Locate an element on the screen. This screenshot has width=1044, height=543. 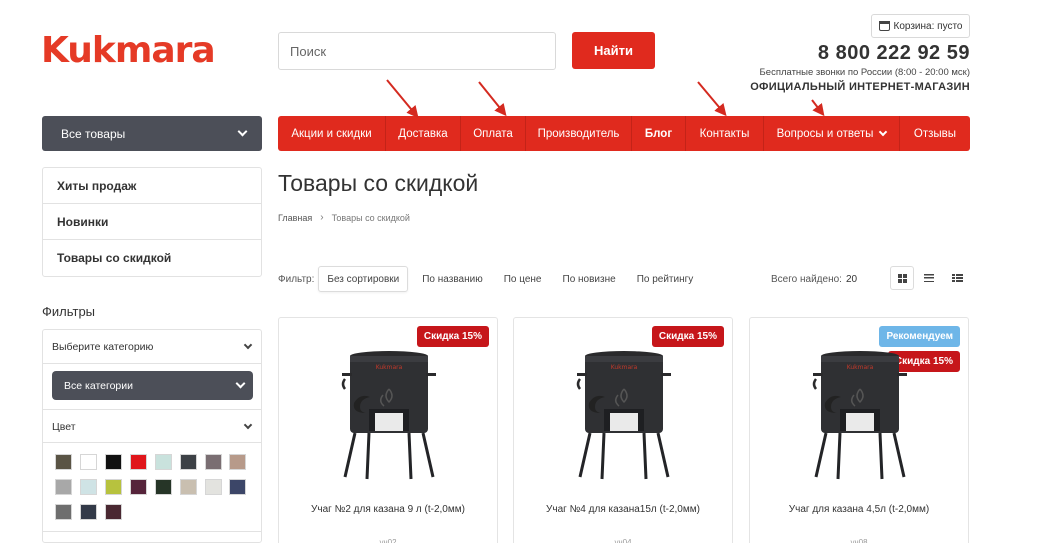
breadcrumb: Главная › Товары со скидкой is located at coordinates (344, 217).